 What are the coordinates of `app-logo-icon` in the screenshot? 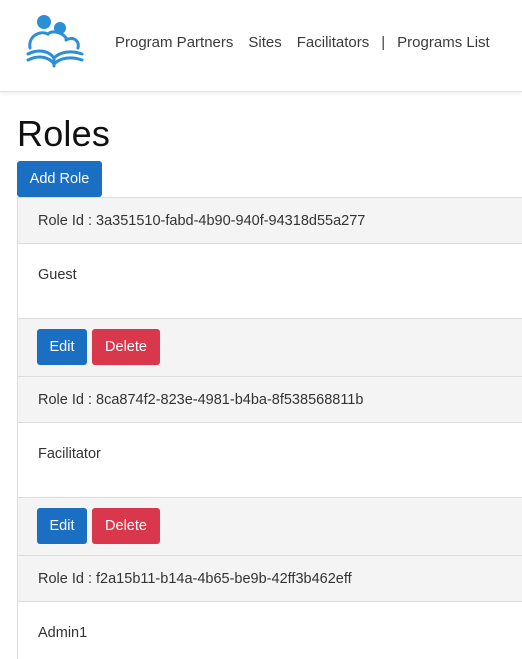 It's located at (54, 41).